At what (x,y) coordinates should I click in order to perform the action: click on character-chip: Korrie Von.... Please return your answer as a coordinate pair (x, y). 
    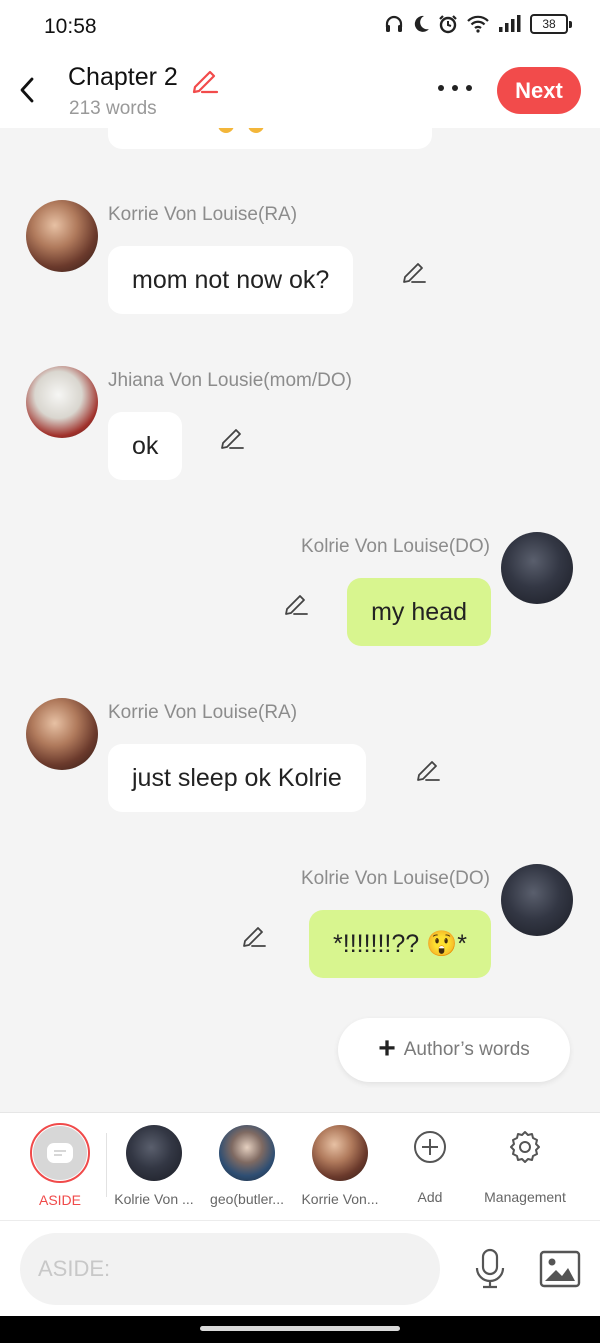
    Looking at the image, I should click on (340, 1167).